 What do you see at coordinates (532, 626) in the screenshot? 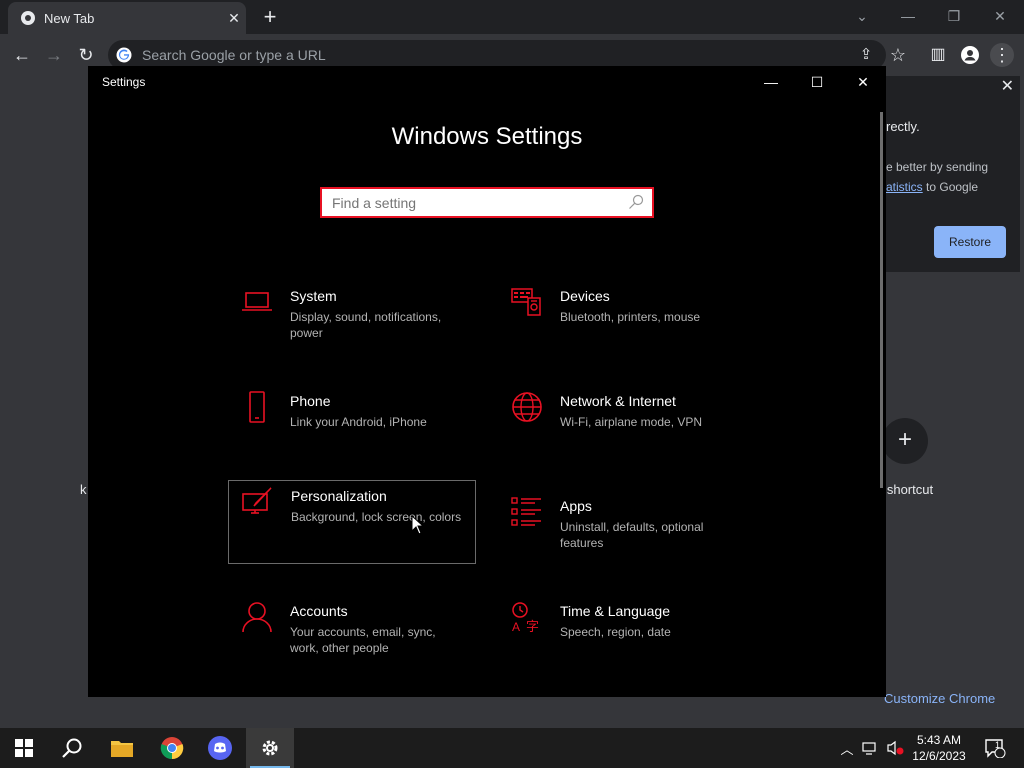
I see `svg-text: 字` at bounding box center [532, 626].